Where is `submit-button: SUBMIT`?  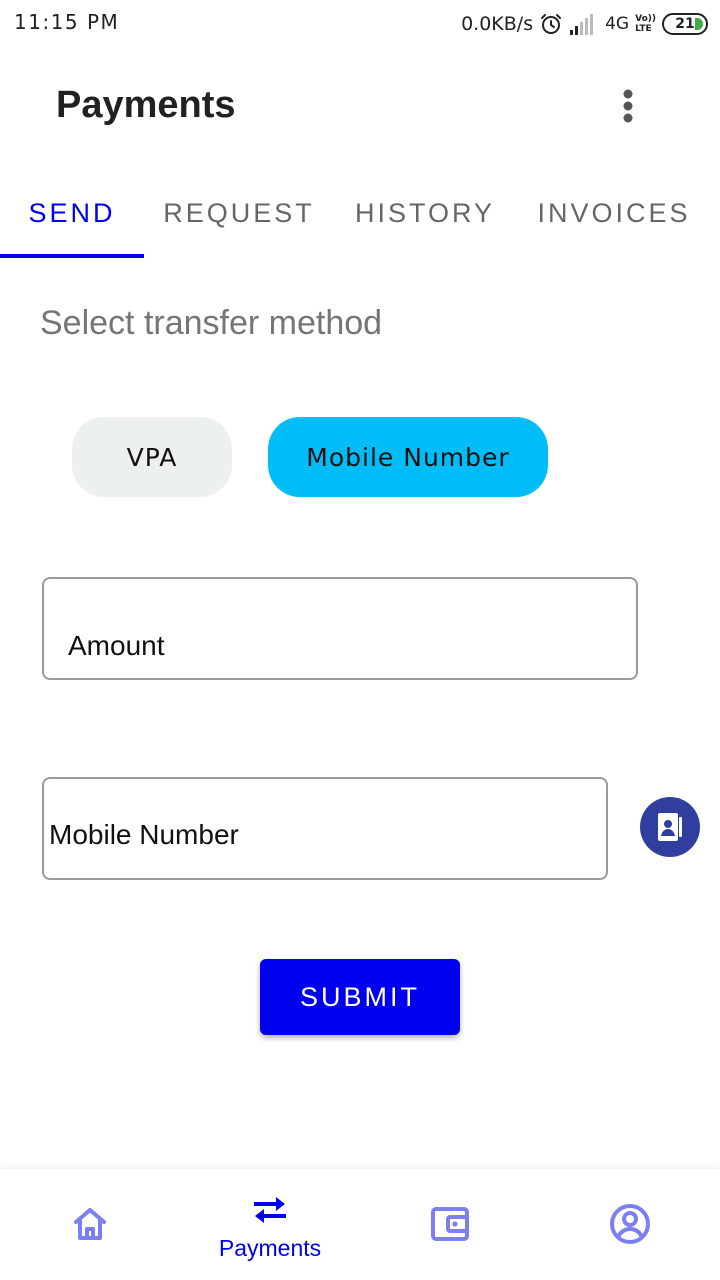 submit-button: SUBMIT is located at coordinates (360, 997).